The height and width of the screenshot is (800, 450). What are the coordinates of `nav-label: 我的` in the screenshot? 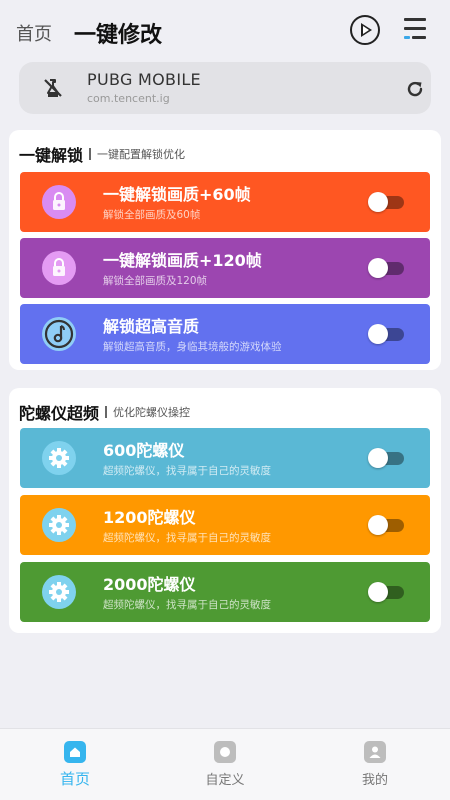 It's located at (374, 780).